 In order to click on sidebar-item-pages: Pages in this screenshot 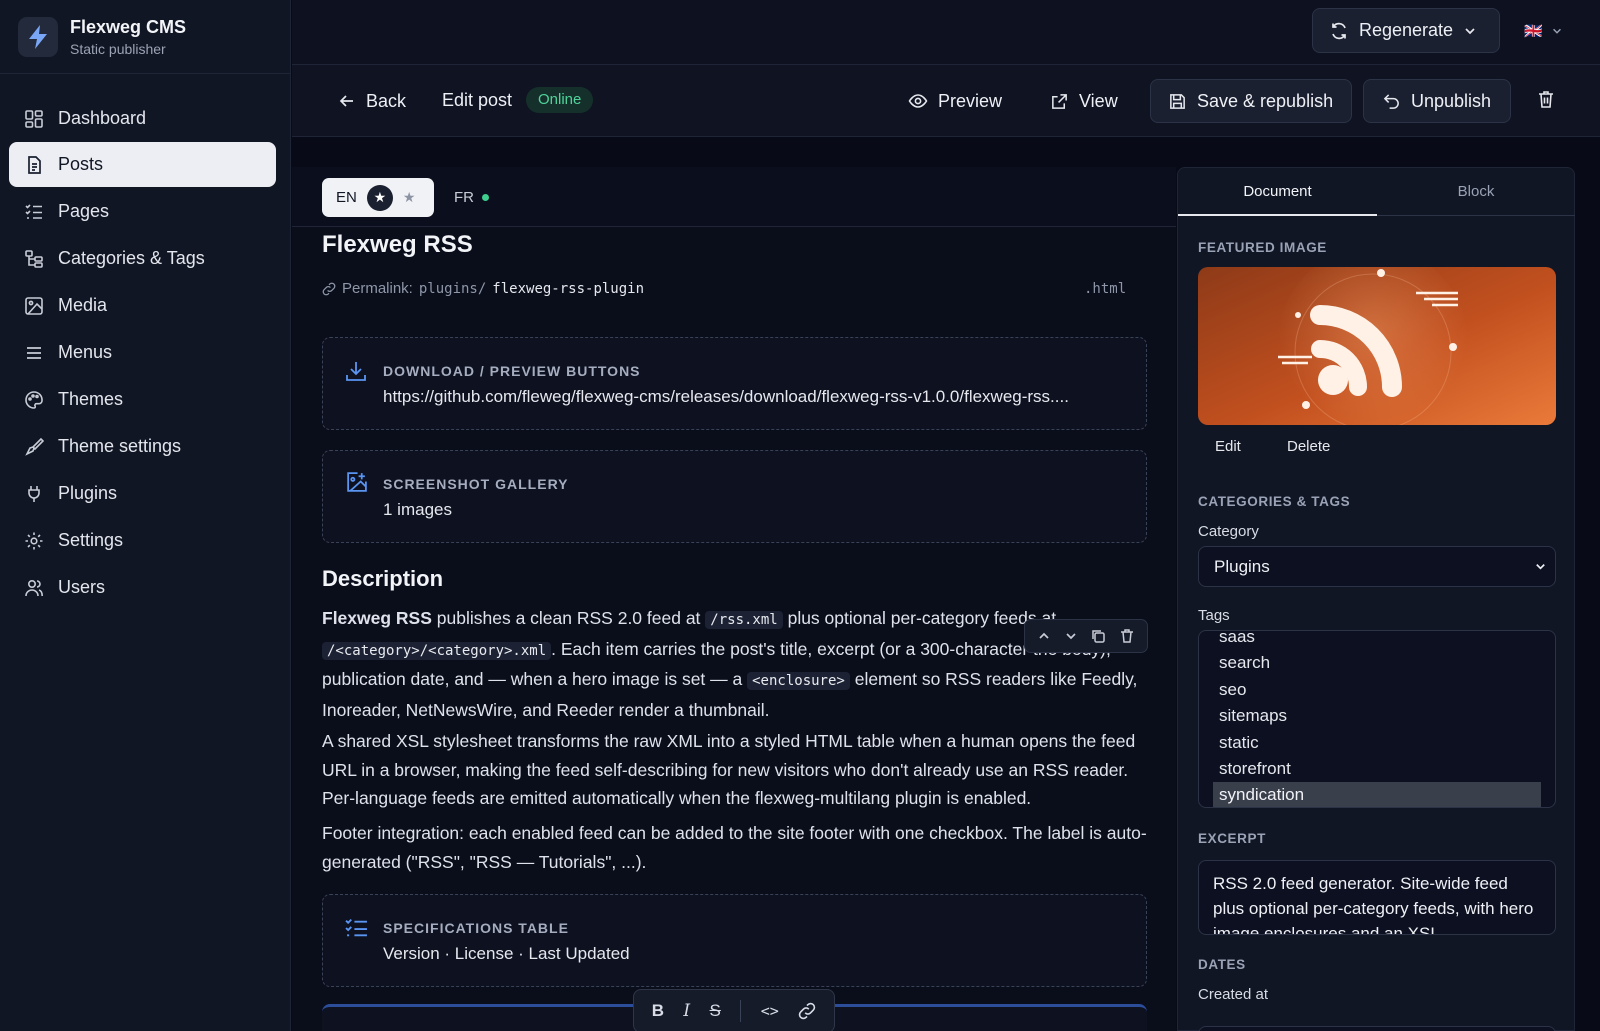, I will do `click(142, 211)`.